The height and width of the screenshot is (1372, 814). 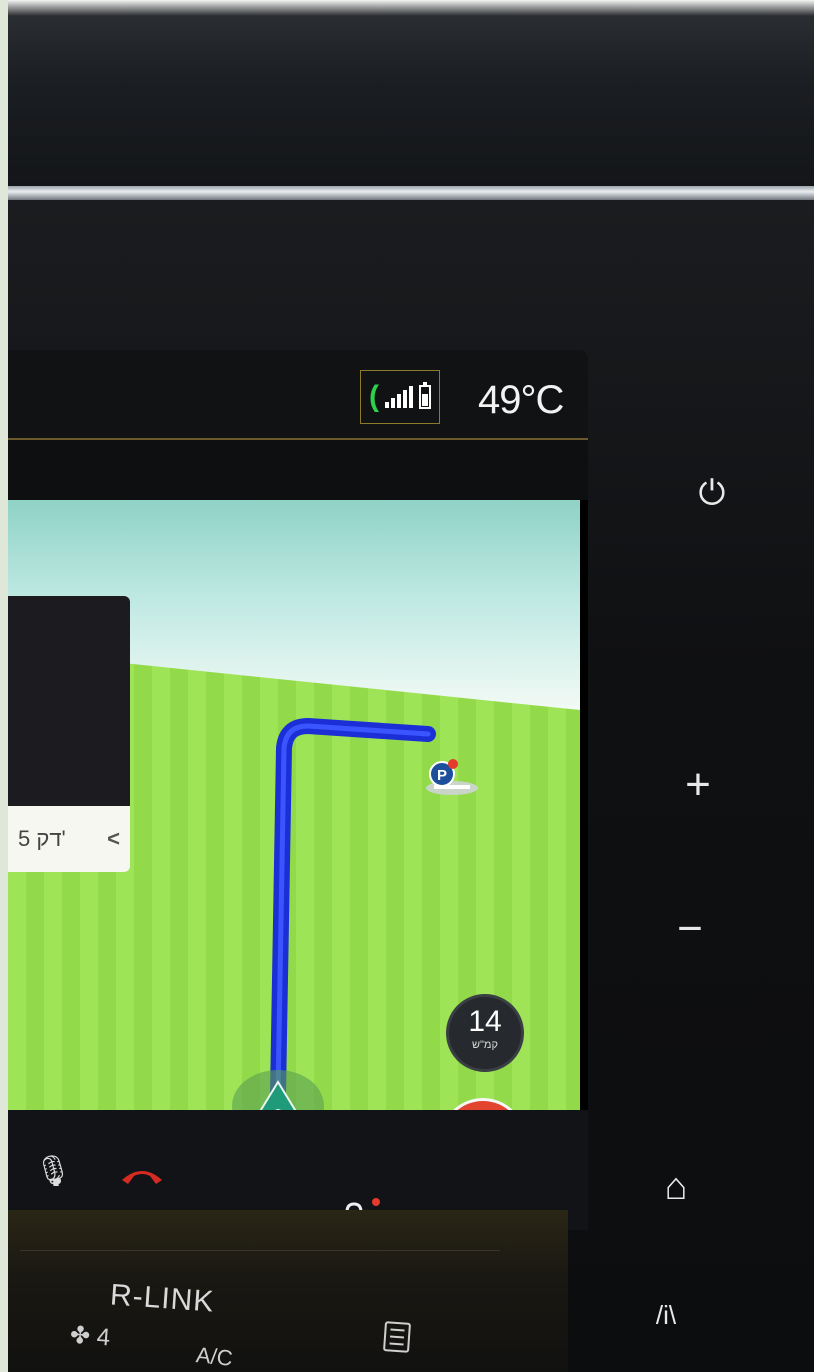 What do you see at coordinates (214, 1357) in the screenshot?
I see `ac-button: A/C` at bounding box center [214, 1357].